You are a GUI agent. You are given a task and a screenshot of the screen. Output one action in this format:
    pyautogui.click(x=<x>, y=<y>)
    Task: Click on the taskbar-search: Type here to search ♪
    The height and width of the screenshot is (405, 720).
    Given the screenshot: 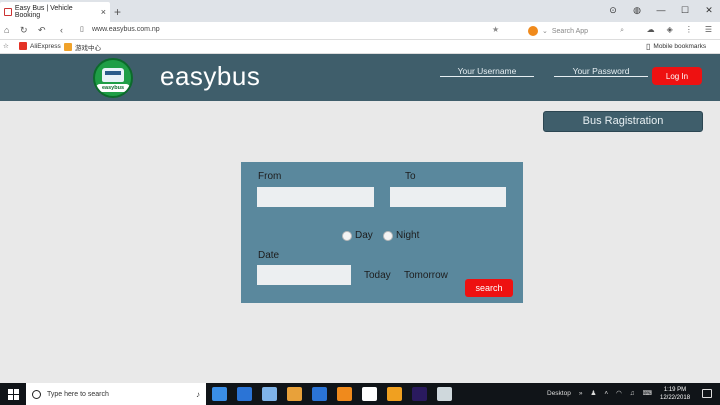 What is the action you would take?
    pyautogui.click(x=116, y=394)
    